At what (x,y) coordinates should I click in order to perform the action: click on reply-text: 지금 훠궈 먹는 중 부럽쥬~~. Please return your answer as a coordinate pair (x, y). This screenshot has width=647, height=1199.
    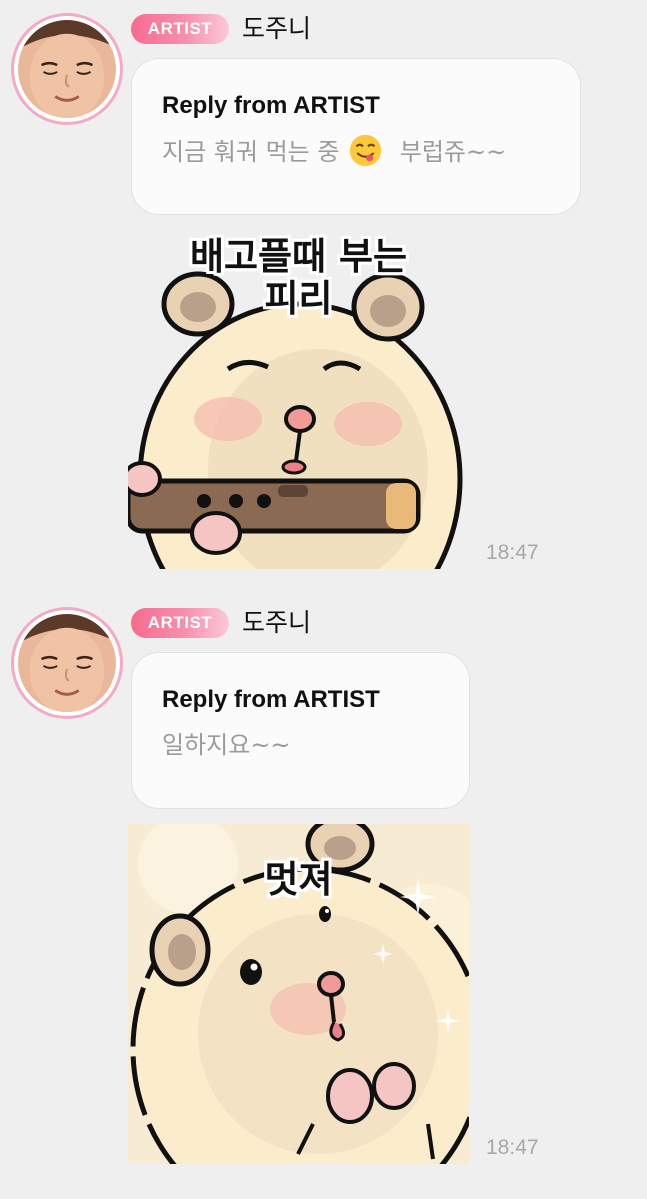
    Looking at the image, I should click on (356, 151).